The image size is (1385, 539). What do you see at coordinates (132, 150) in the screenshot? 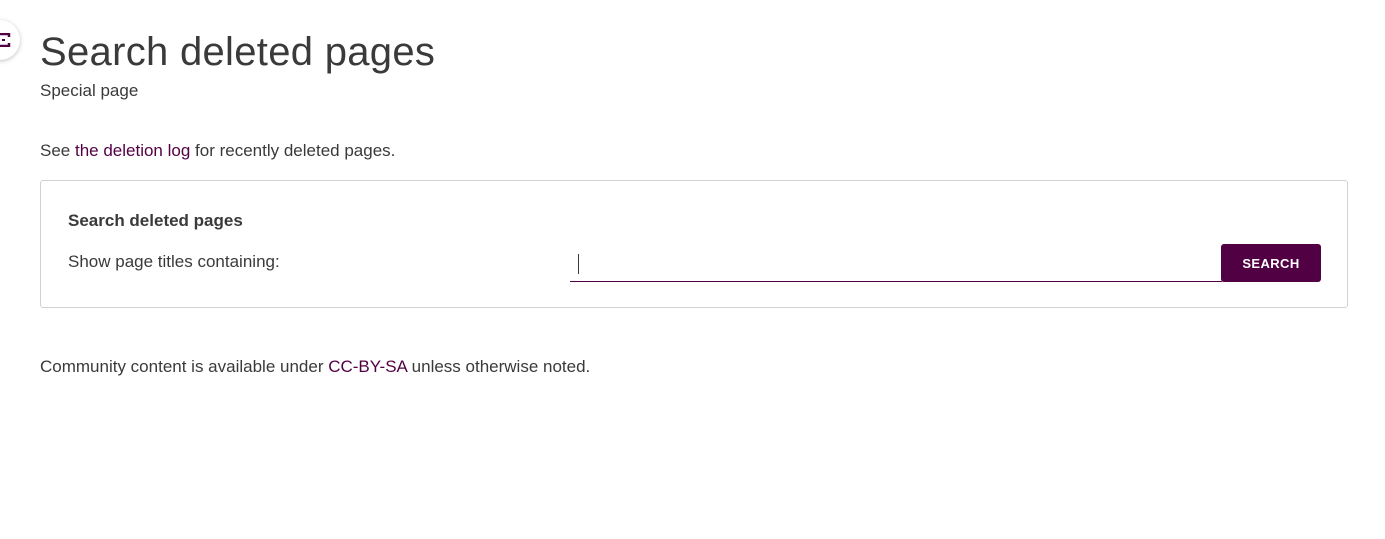
I see `deletion-log-link: the deletion log` at bounding box center [132, 150].